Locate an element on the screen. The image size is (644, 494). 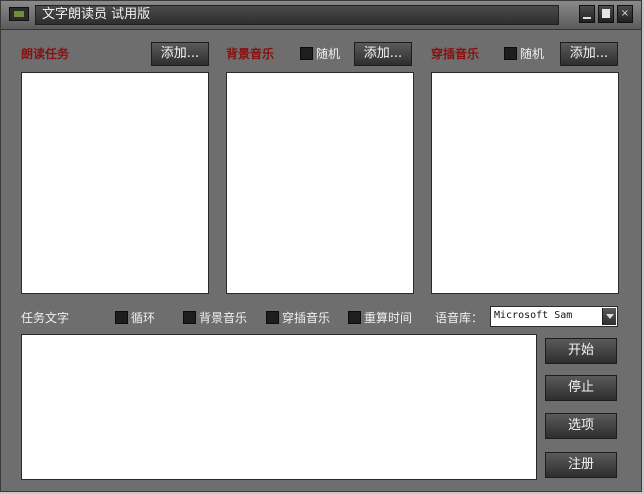
voice-library-select: Microsoft Sam is located at coordinates (554, 316).